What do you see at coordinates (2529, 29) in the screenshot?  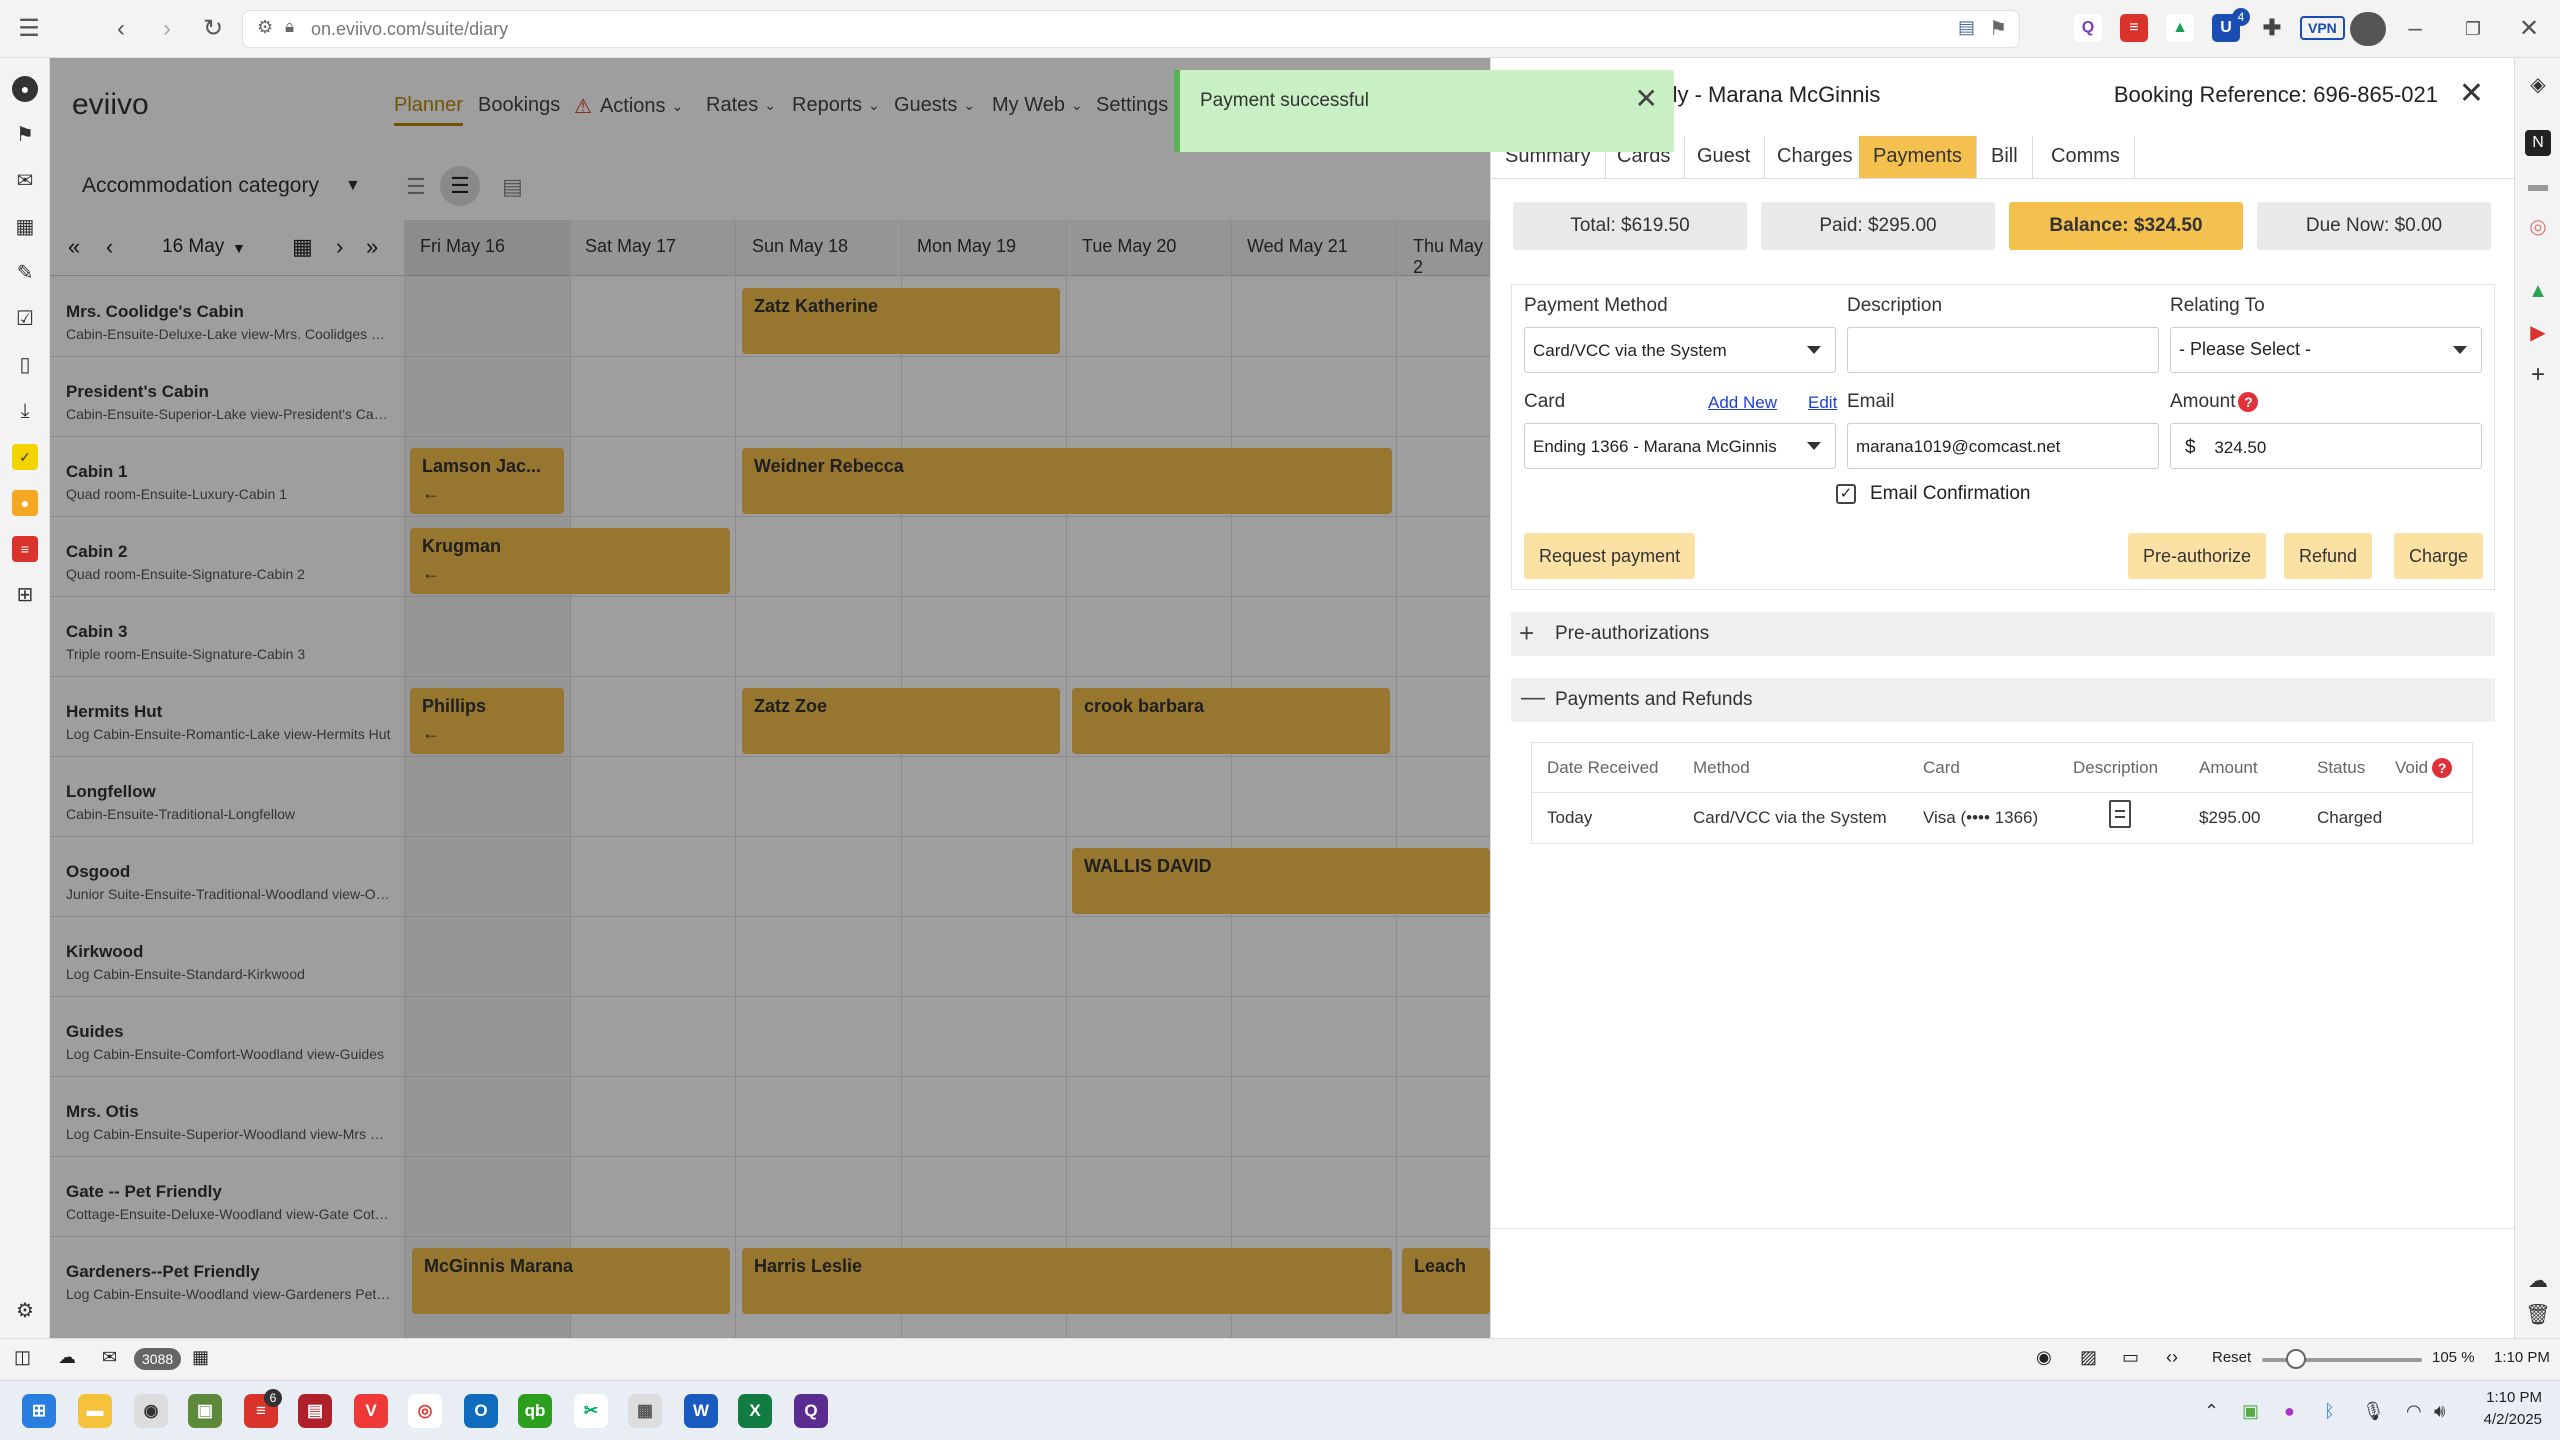 I see `close-window-icon: ✕` at bounding box center [2529, 29].